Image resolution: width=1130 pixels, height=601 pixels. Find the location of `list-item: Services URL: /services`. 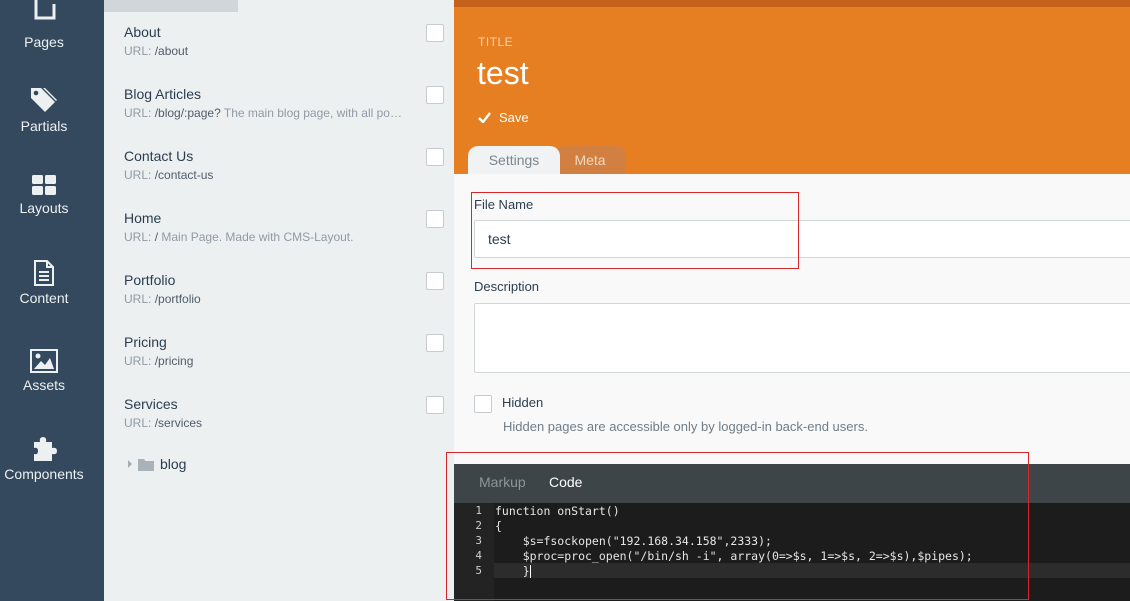

list-item: Services URL: /services is located at coordinates (284, 421).